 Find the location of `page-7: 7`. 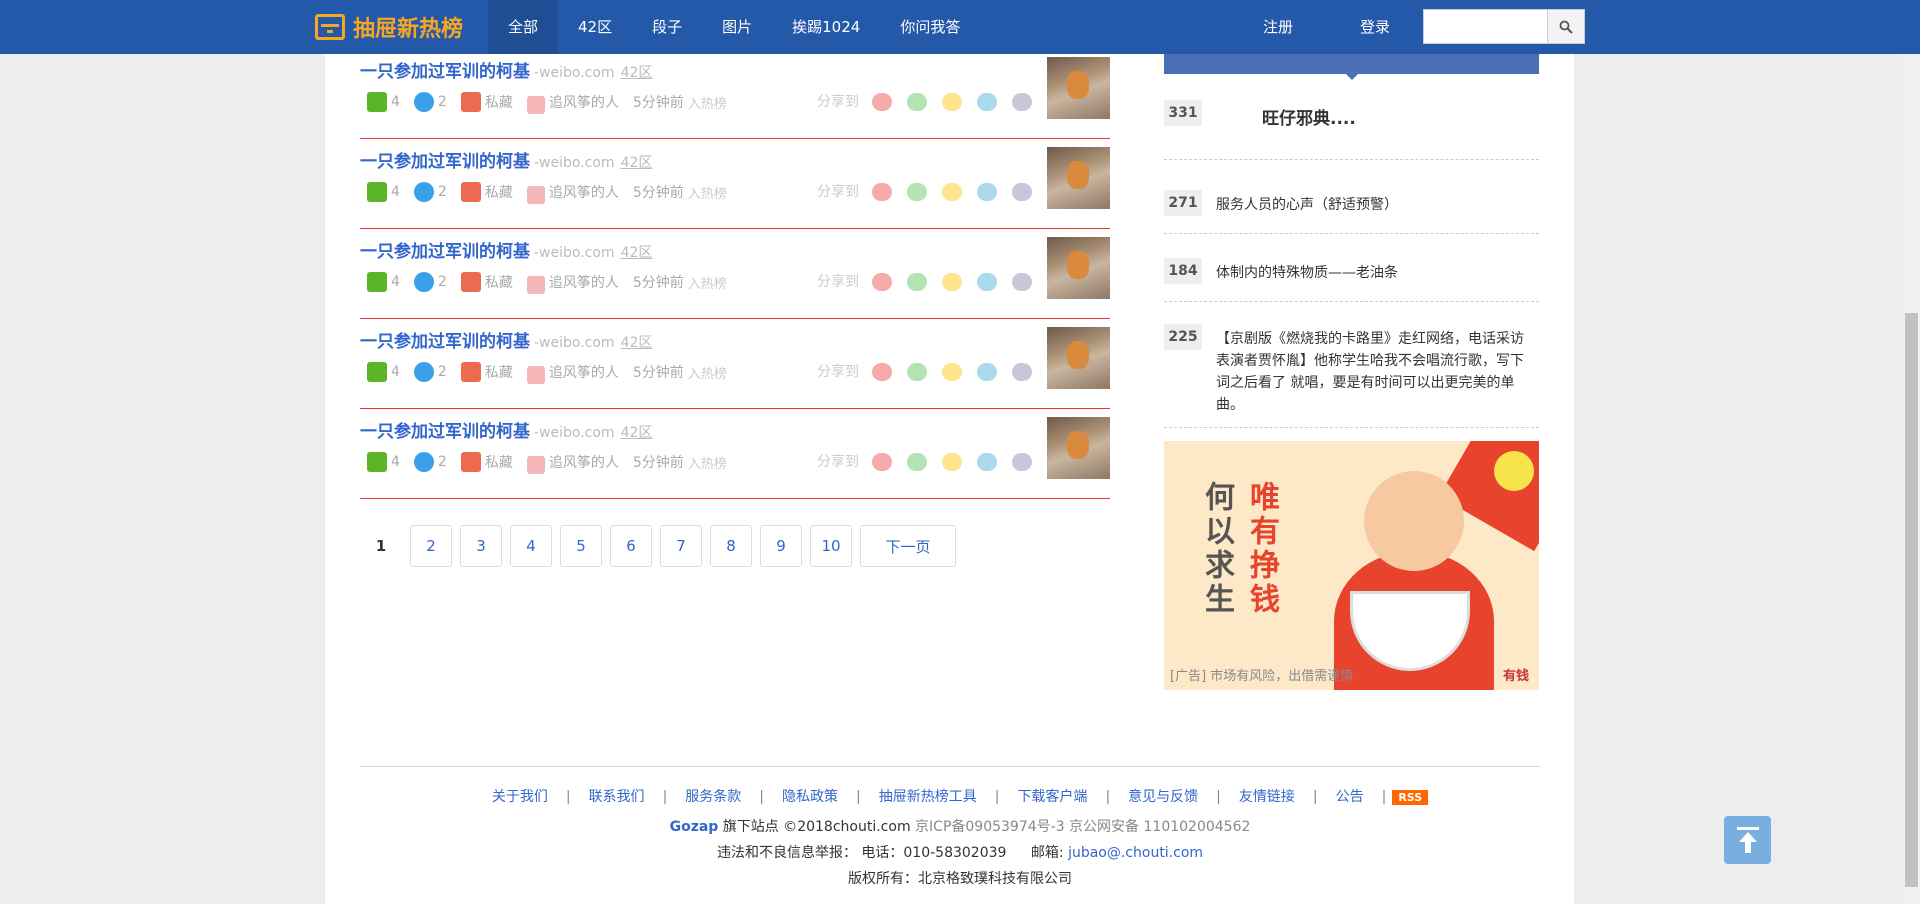

page-7: 7 is located at coordinates (681, 546).